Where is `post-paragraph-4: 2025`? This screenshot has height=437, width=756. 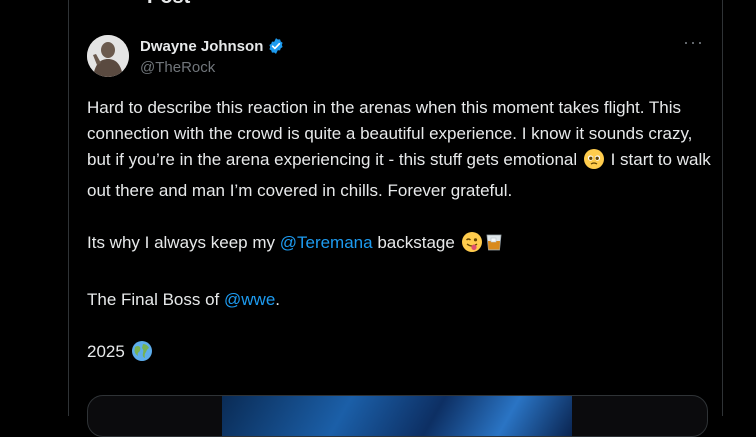 post-paragraph-4: 2025 is located at coordinates (399, 354).